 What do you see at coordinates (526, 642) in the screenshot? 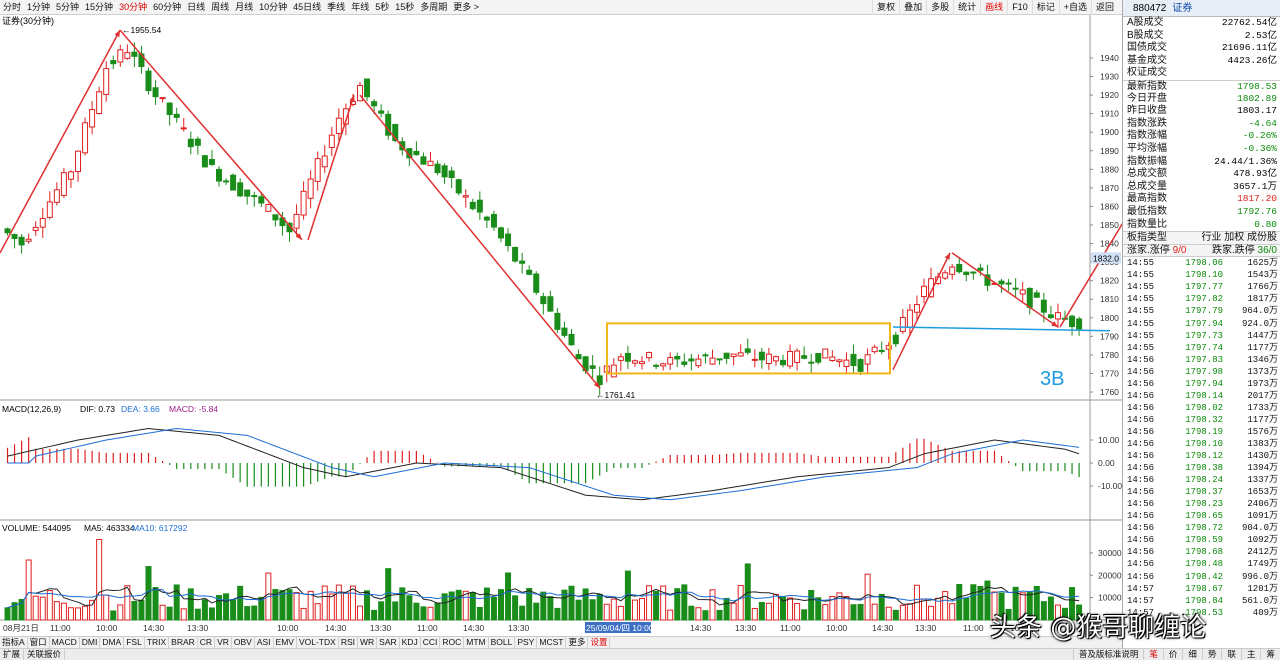
I see `indicator-tab: PSY` at bounding box center [526, 642].